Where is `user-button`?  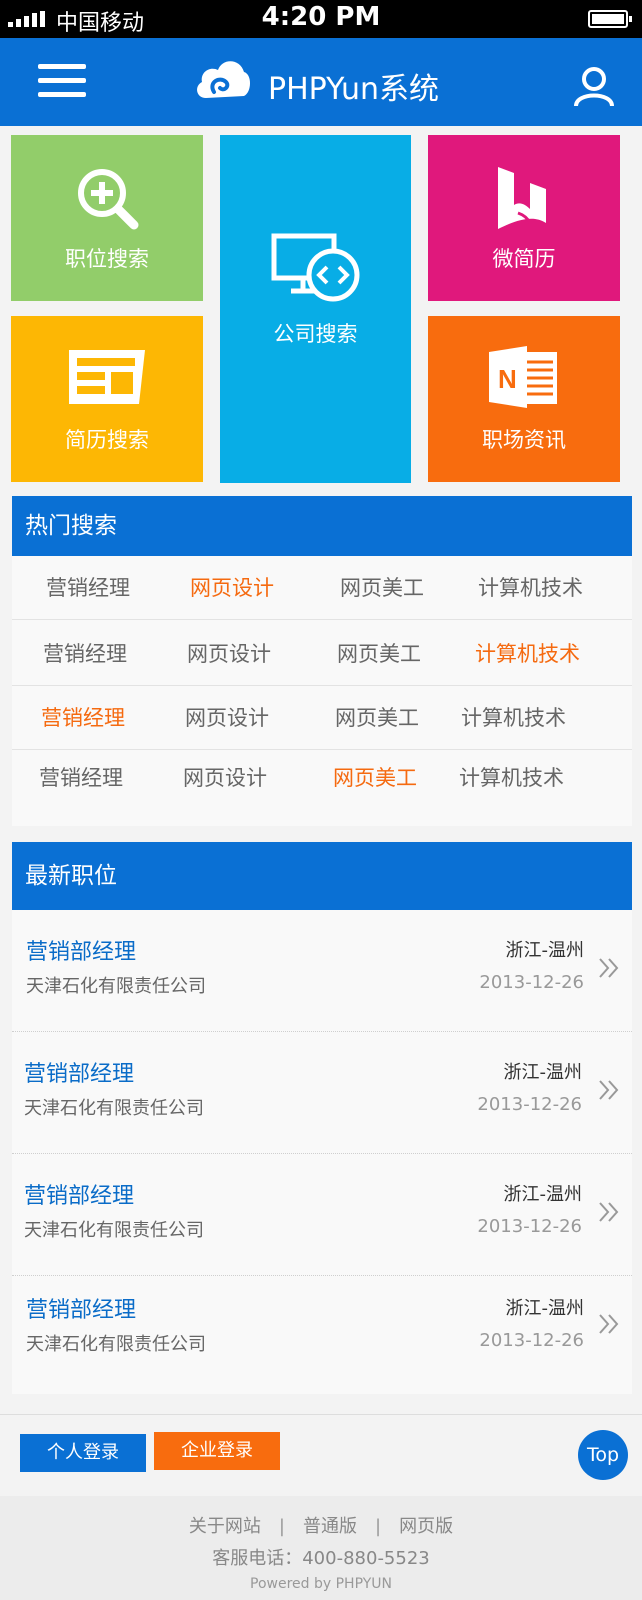
user-button is located at coordinates (594, 86).